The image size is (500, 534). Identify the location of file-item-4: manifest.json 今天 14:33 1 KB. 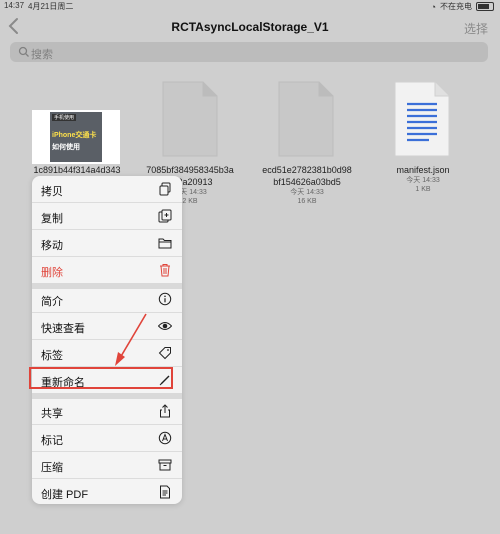
(423, 179).